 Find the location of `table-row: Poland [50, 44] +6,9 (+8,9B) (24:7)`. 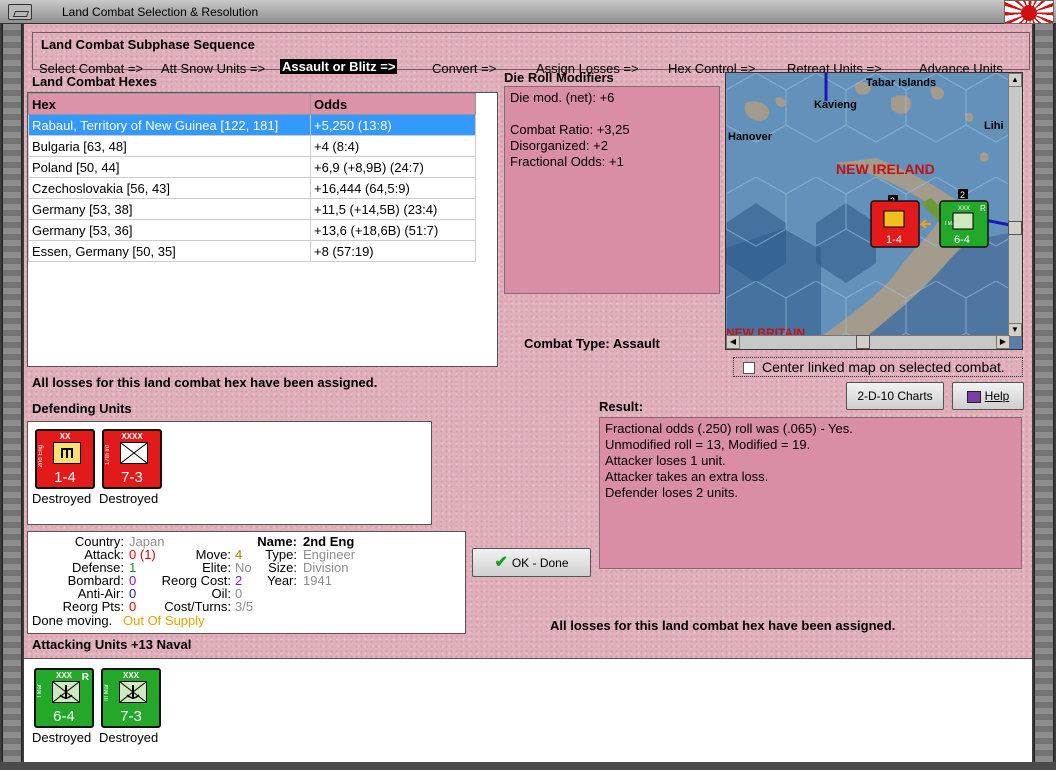

table-row: Poland [50, 44] +6,9 (+8,9B) (24:7) is located at coordinates (252, 167).